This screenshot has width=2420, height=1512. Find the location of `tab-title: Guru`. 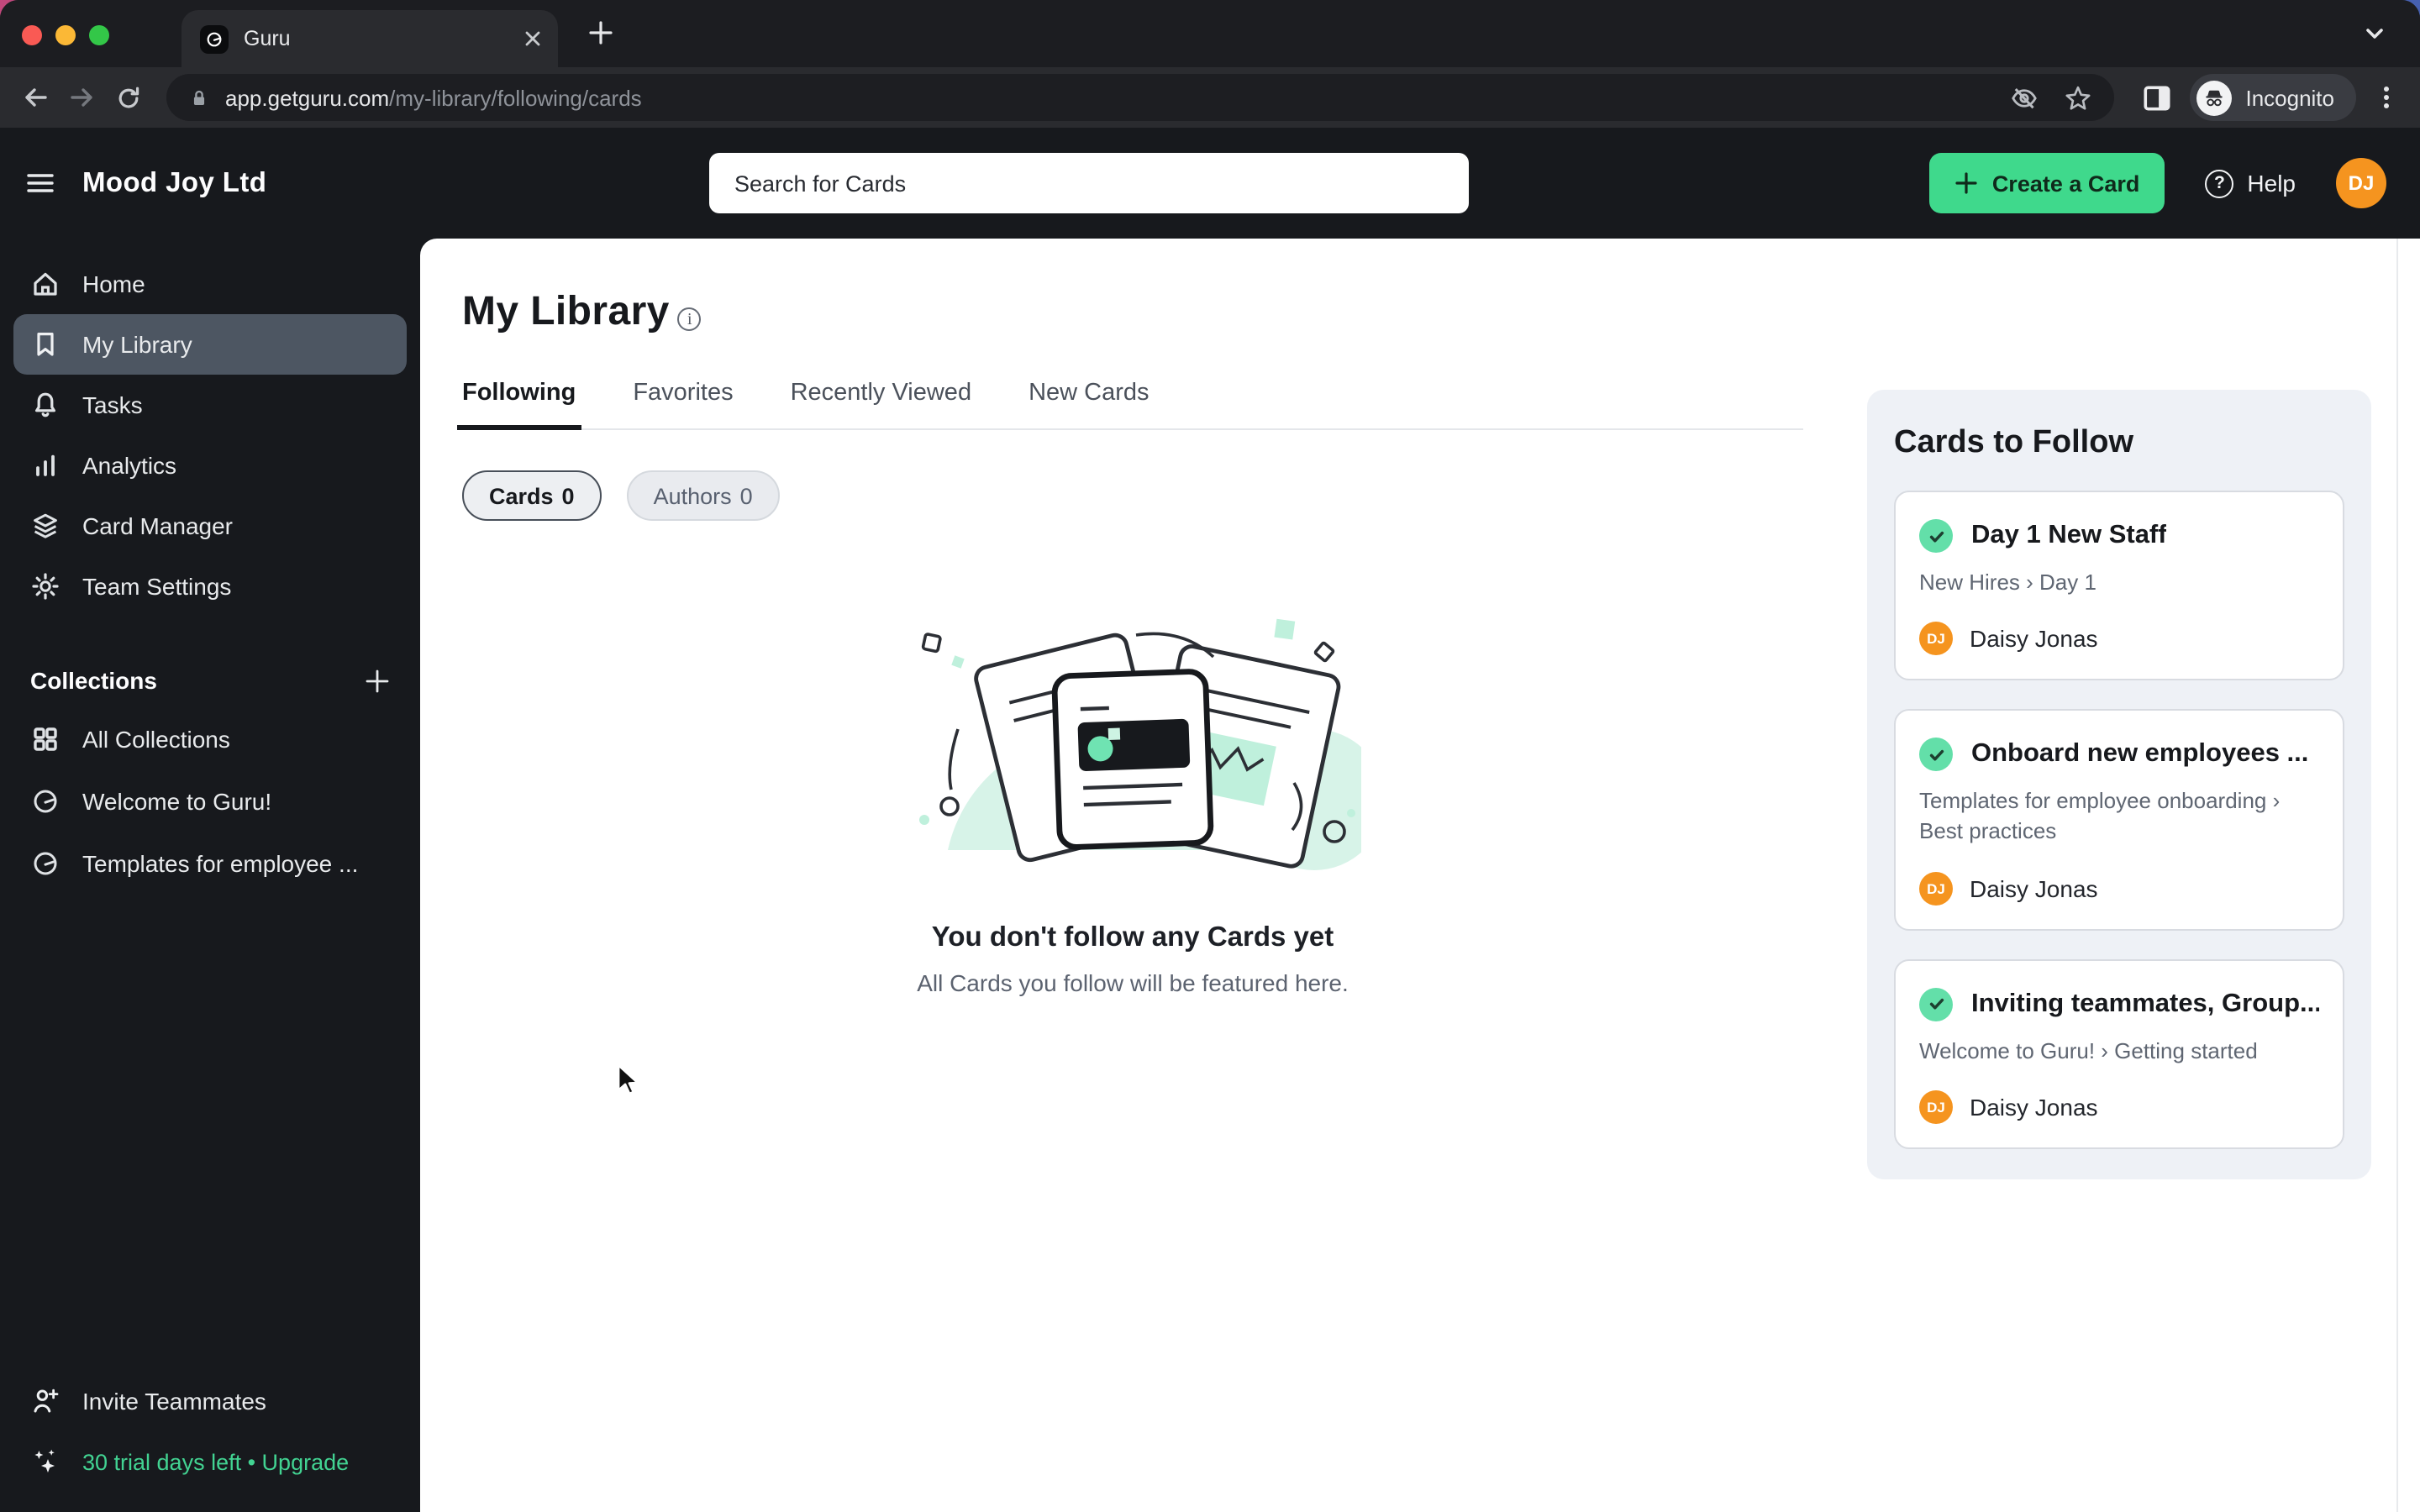

tab-title: Guru is located at coordinates (268, 38).